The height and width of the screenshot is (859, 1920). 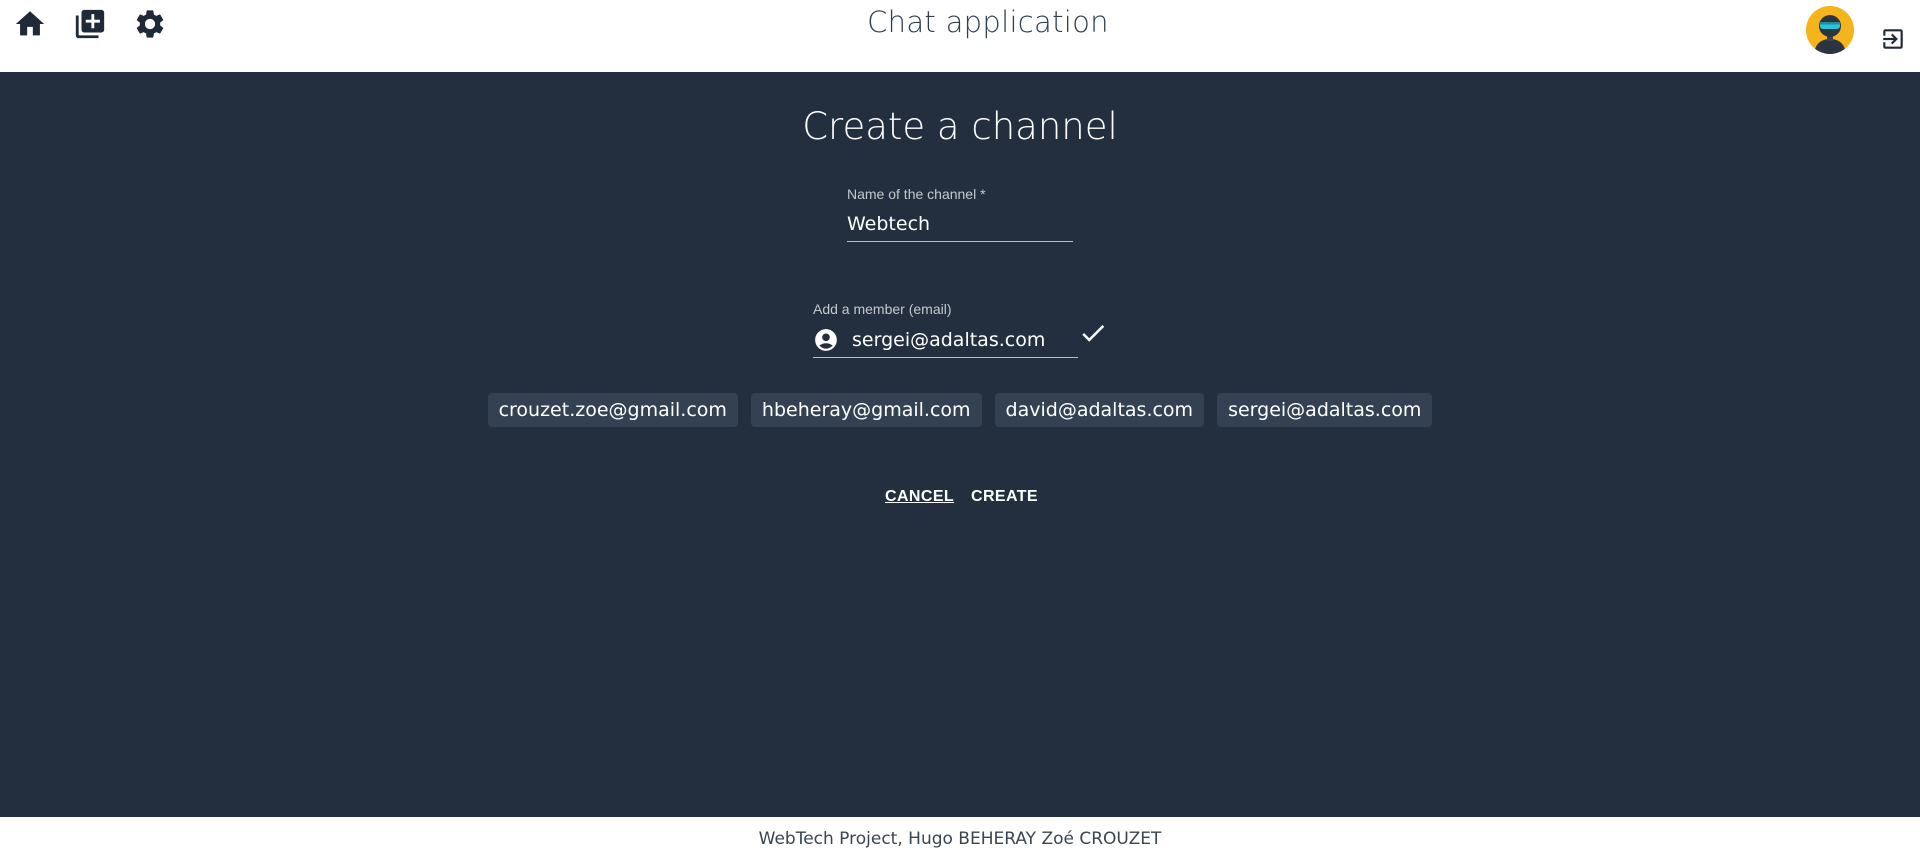 What do you see at coordinates (1830, 30) in the screenshot?
I see `avatar` at bounding box center [1830, 30].